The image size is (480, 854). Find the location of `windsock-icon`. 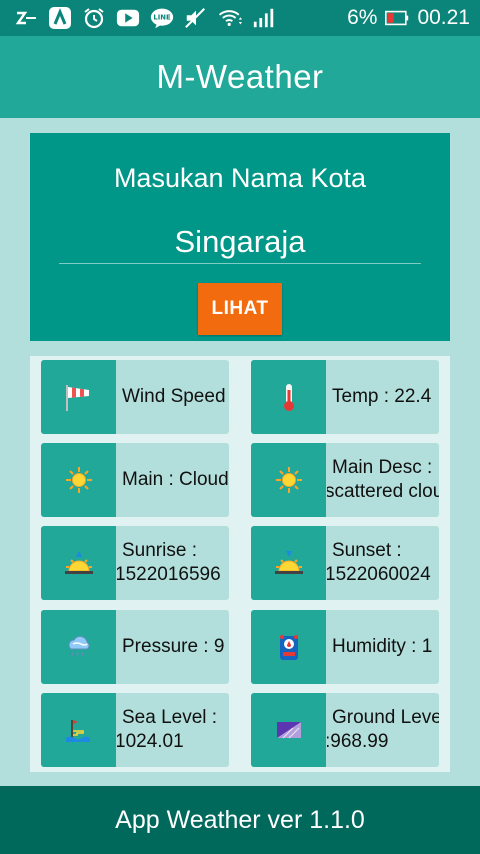

windsock-icon is located at coordinates (78, 397).